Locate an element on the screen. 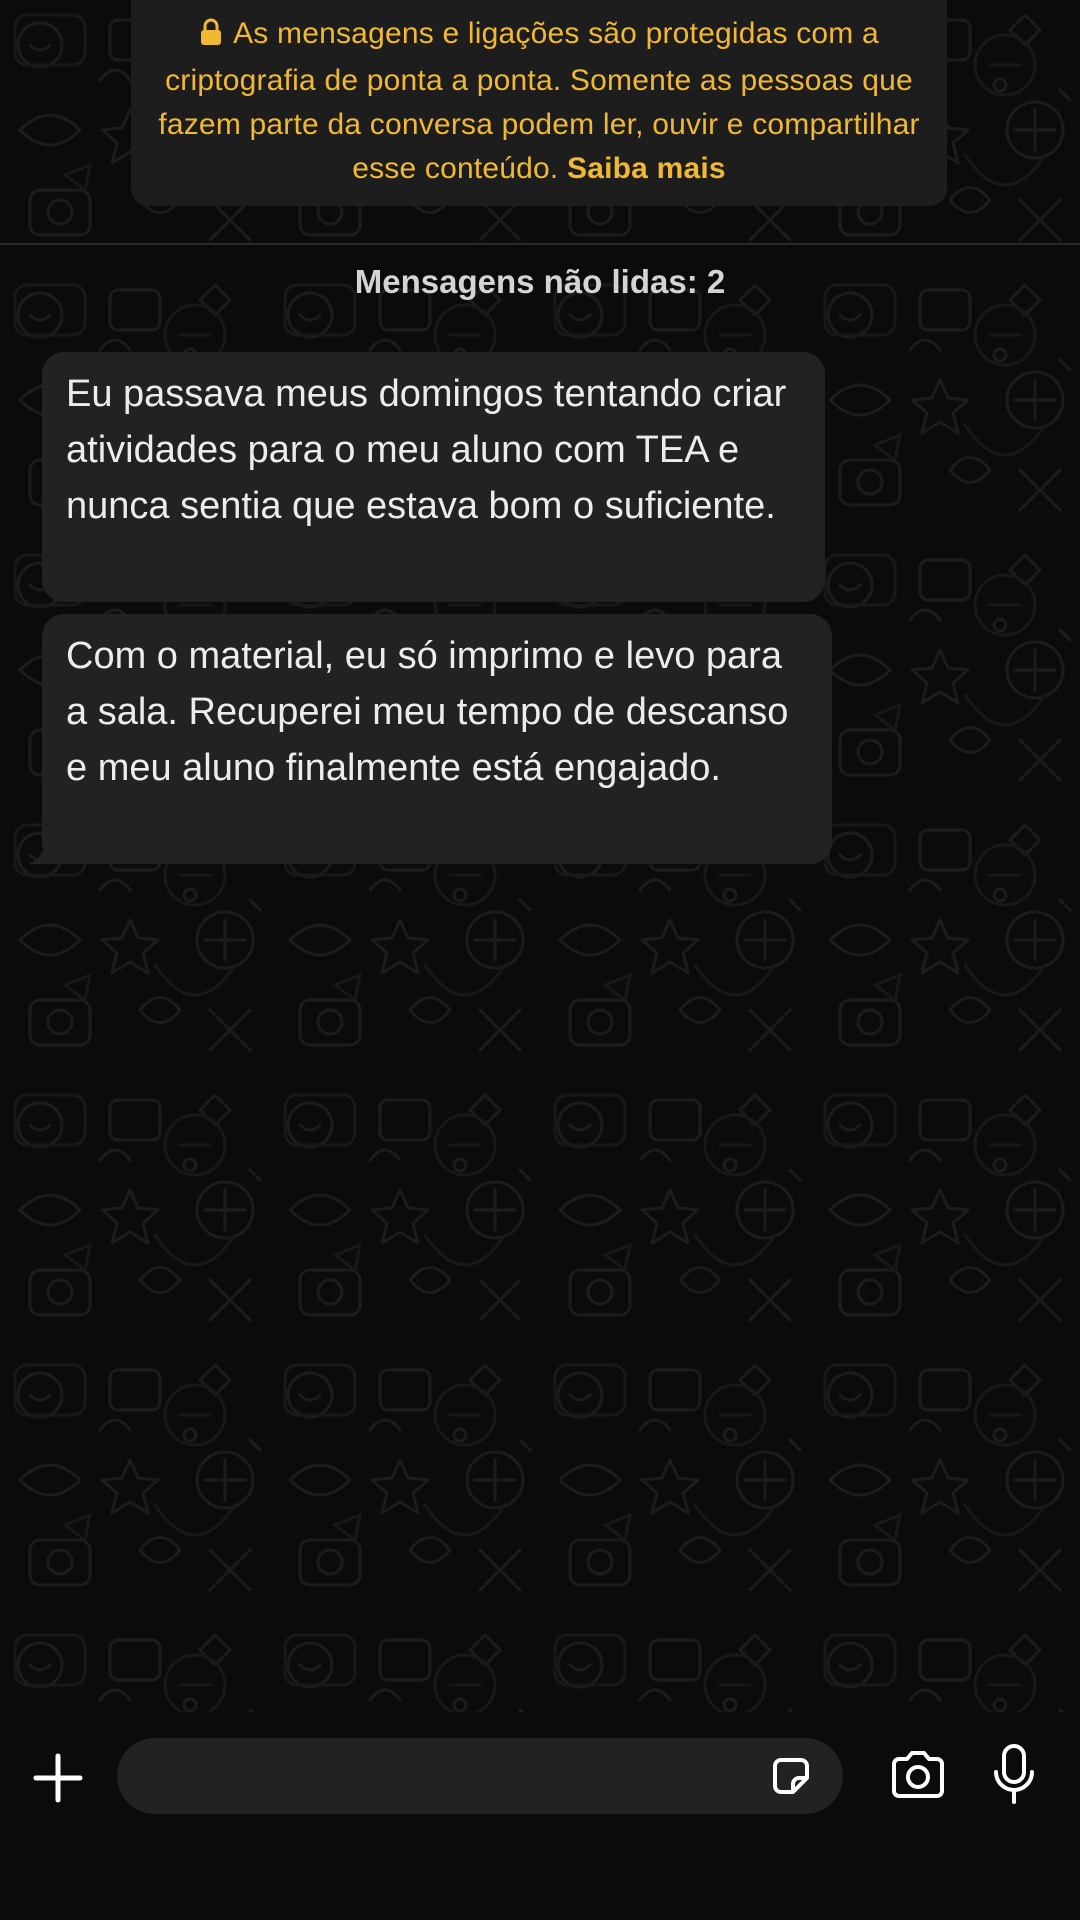 This screenshot has height=1920, width=1080. plus-icon is located at coordinates (58, 1778).